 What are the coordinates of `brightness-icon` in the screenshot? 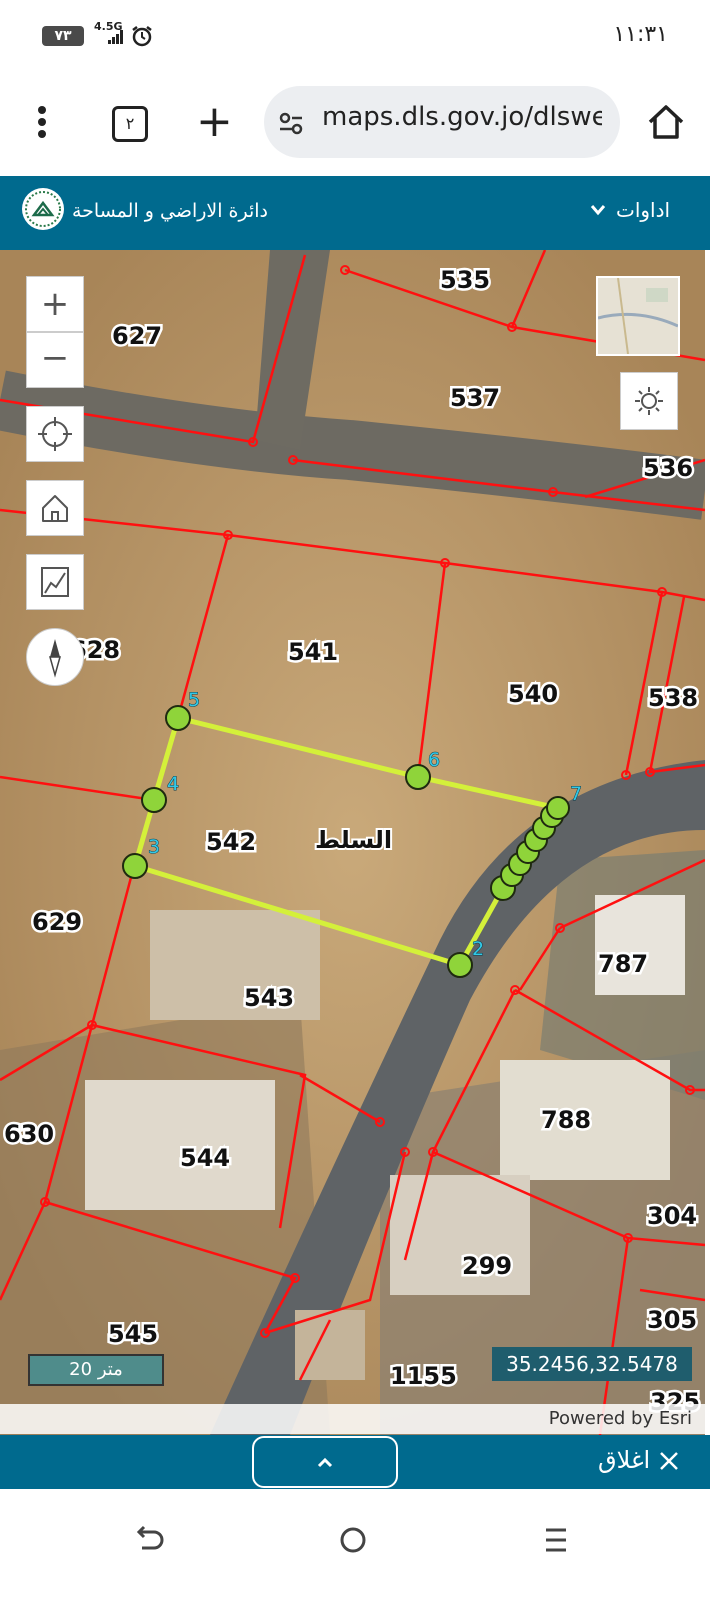 It's located at (649, 401).